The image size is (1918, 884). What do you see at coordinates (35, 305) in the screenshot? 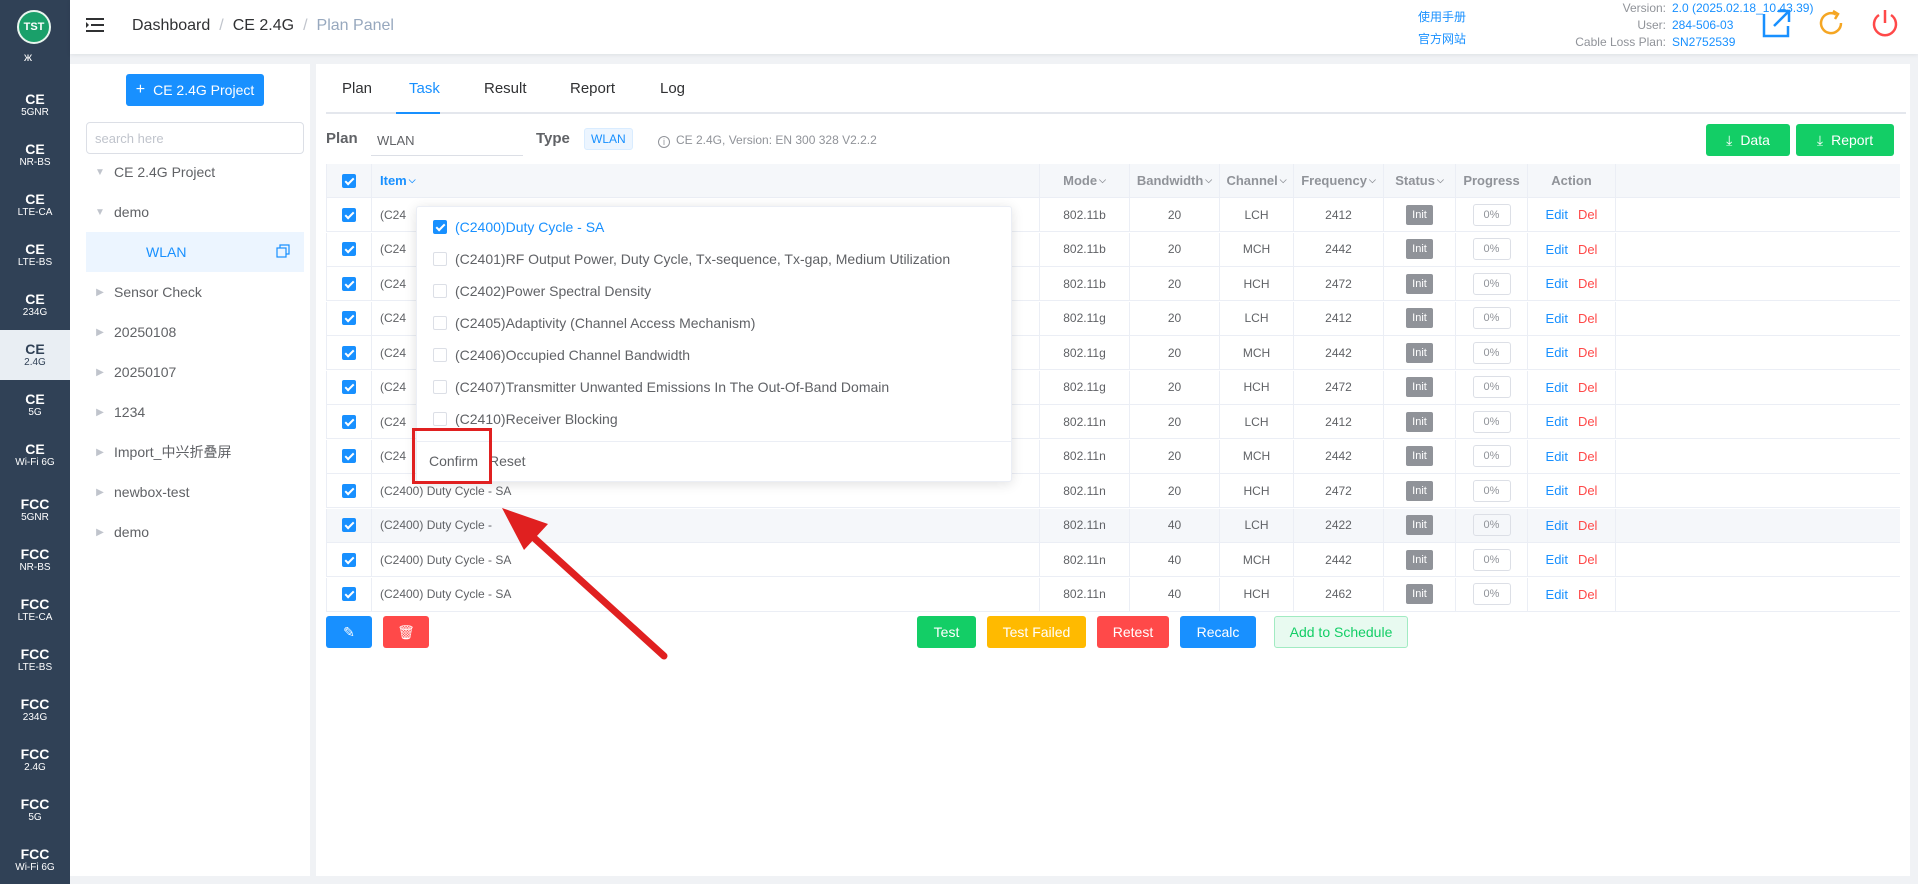
I see `rail-item-ce-234g: CE 234G` at bounding box center [35, 305].